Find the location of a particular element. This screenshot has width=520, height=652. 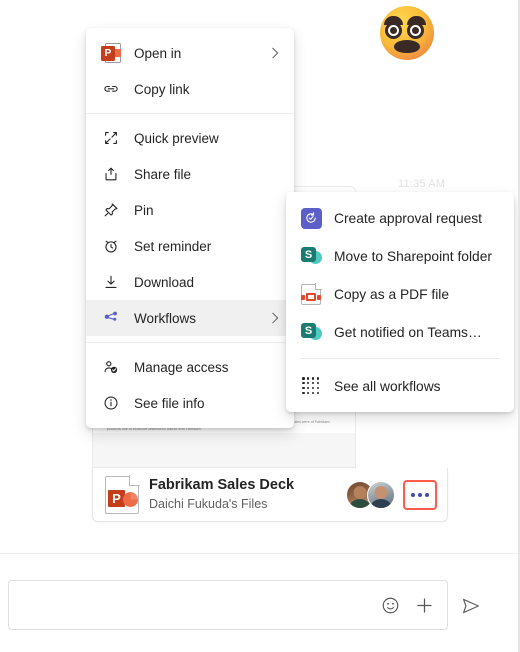

avatar-group is located at coordinates (370, 494).